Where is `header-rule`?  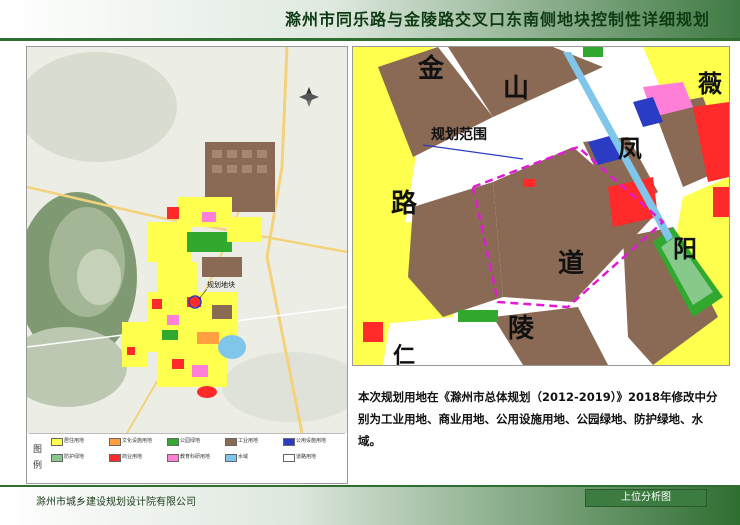 header-rule is located at coordinates (370, 39).